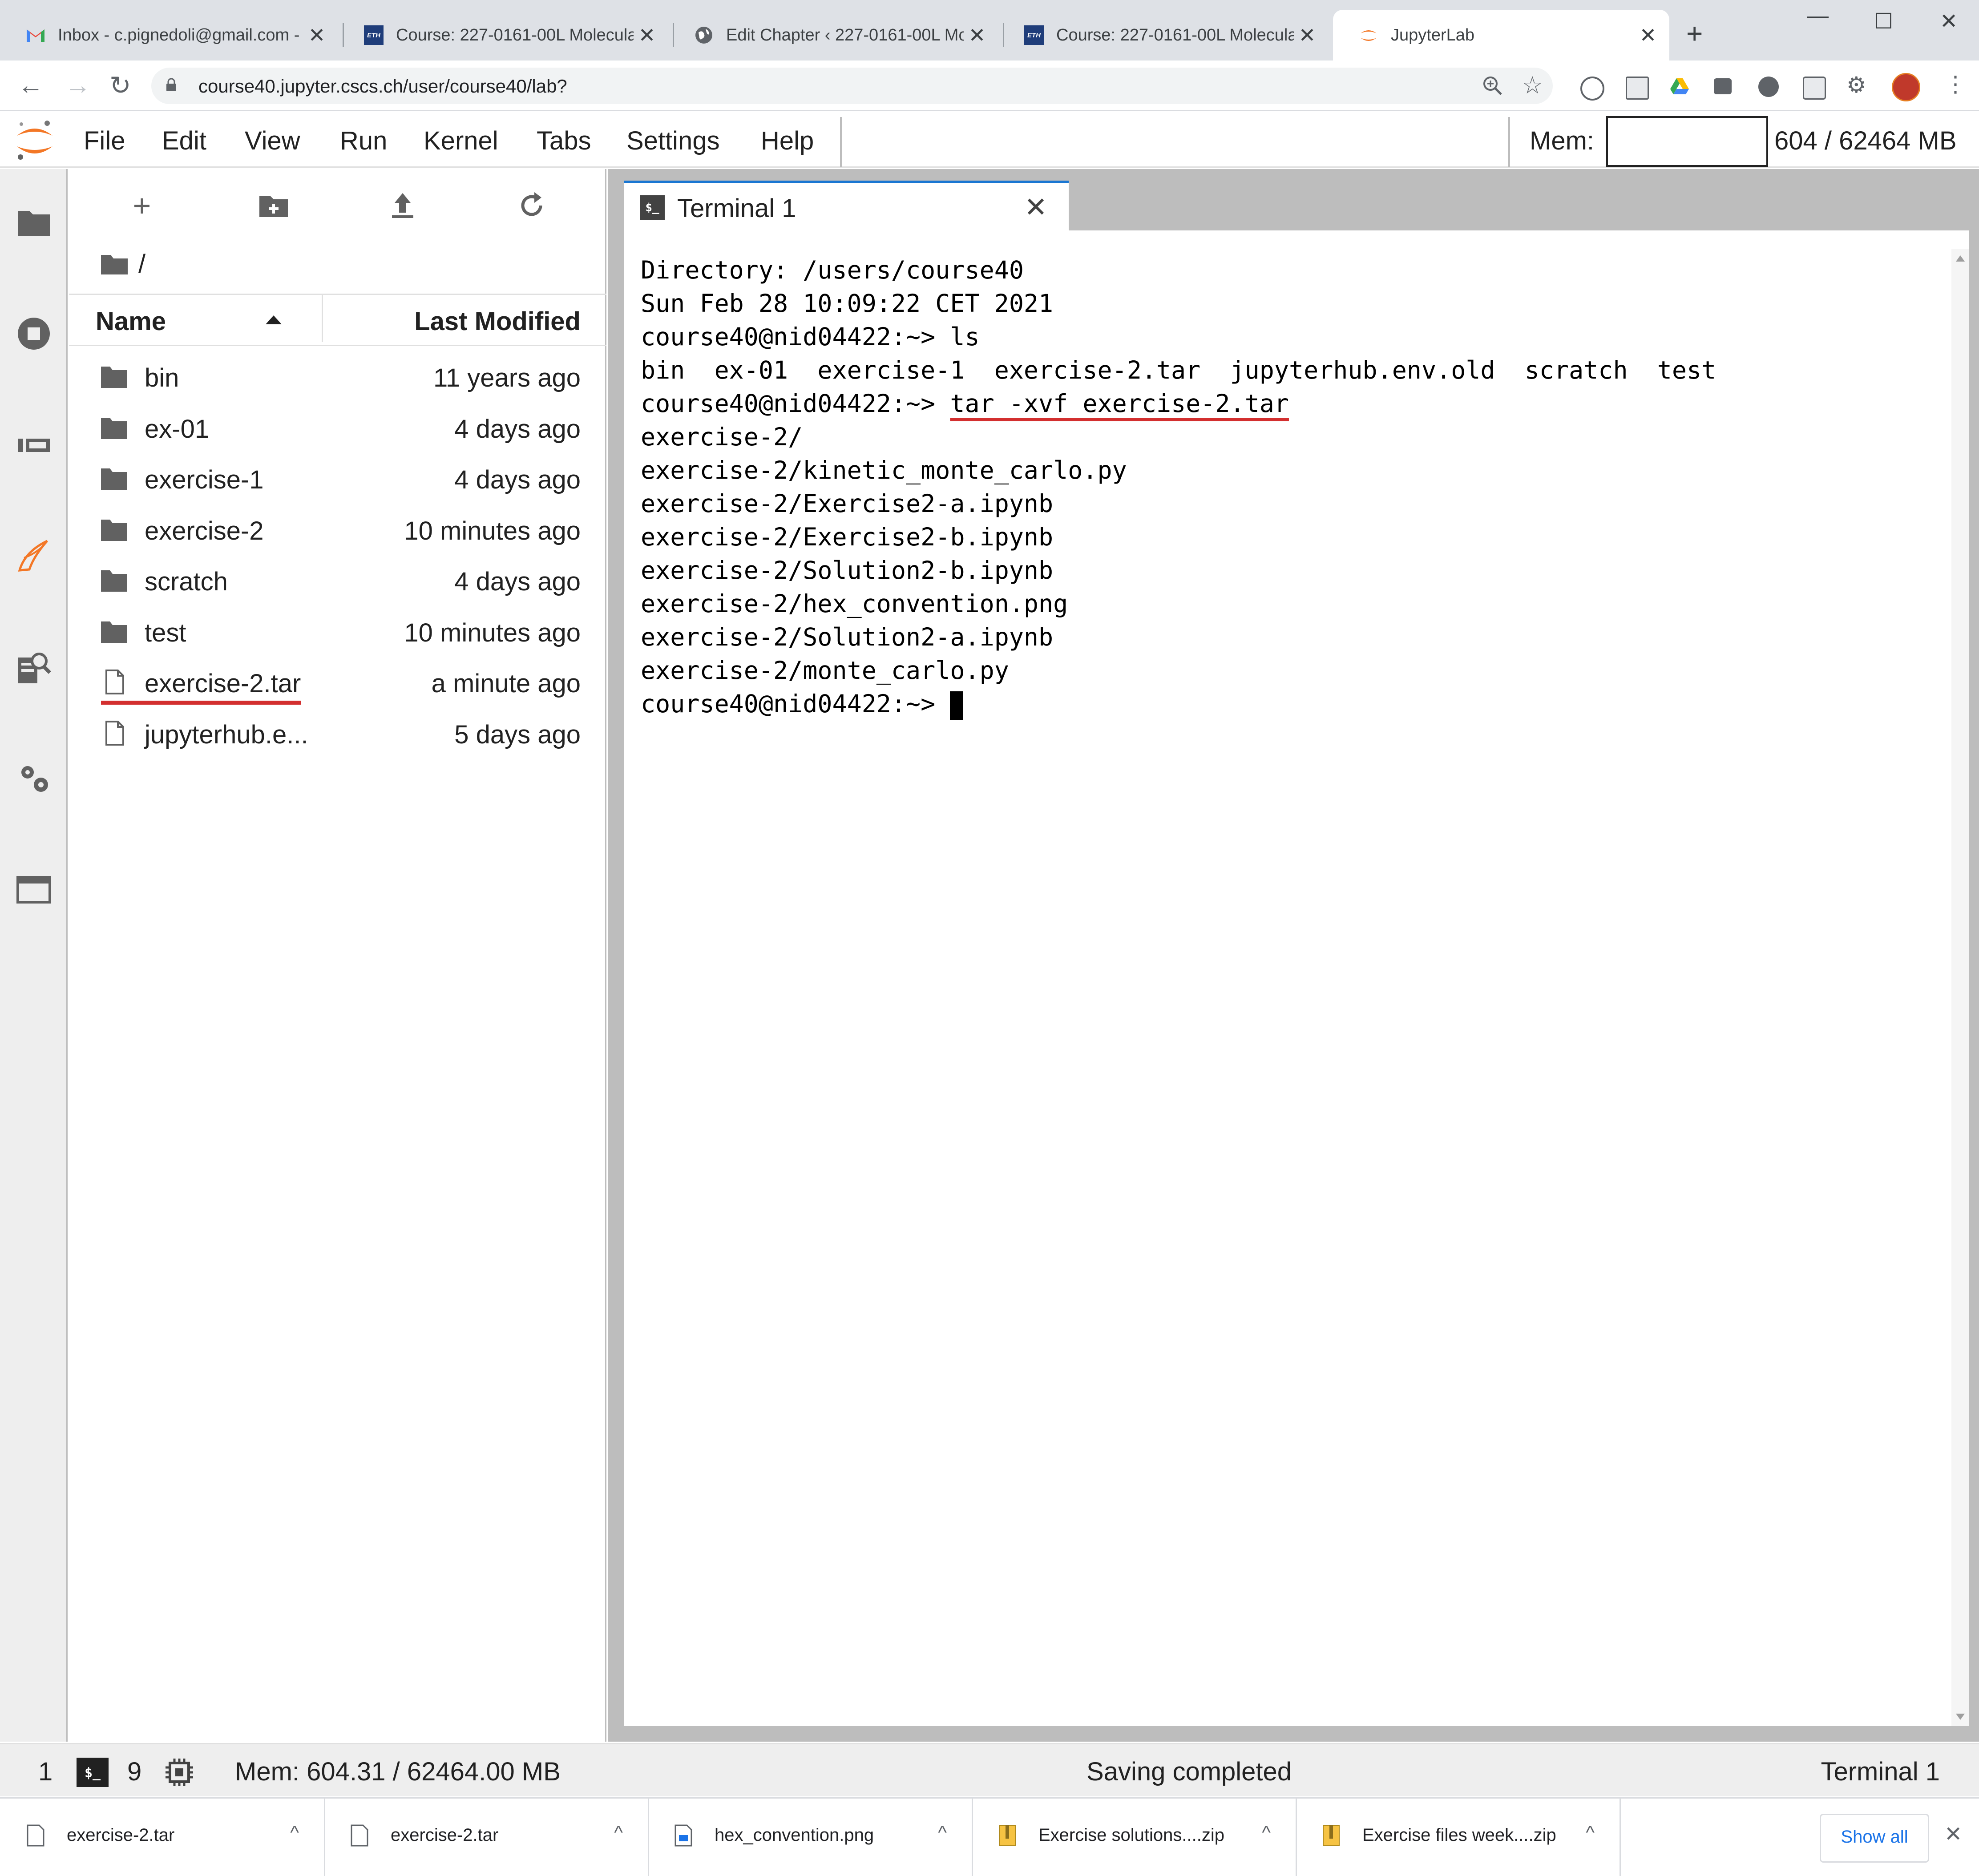 Image resolution: width=1979 pixels, height=1876 pixels. What do you see at coordinates (337, 733) in the screenshot?
I see `file-list-item: jupyterhub.e... 5 days ago` at bounding box center [337, 733].